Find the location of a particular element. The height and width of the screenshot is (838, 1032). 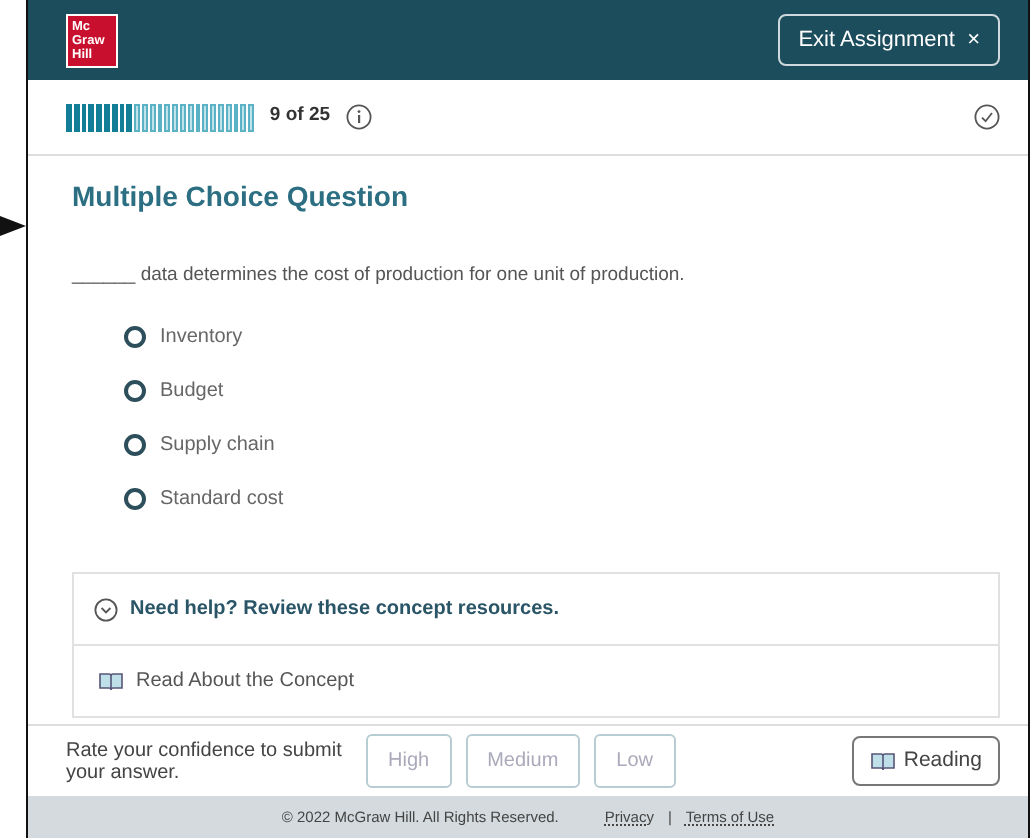

answer-option: Budget is located at coordinates (576, 391).